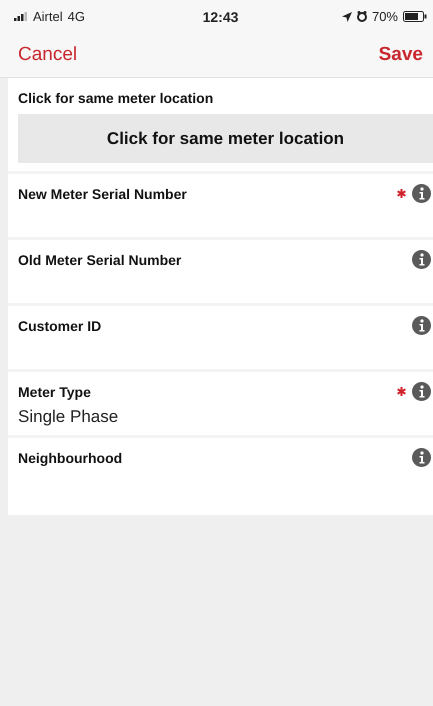 This screenshot has height=706, width=433. I want to click on field-label: Meter Type, so click(54, 392).